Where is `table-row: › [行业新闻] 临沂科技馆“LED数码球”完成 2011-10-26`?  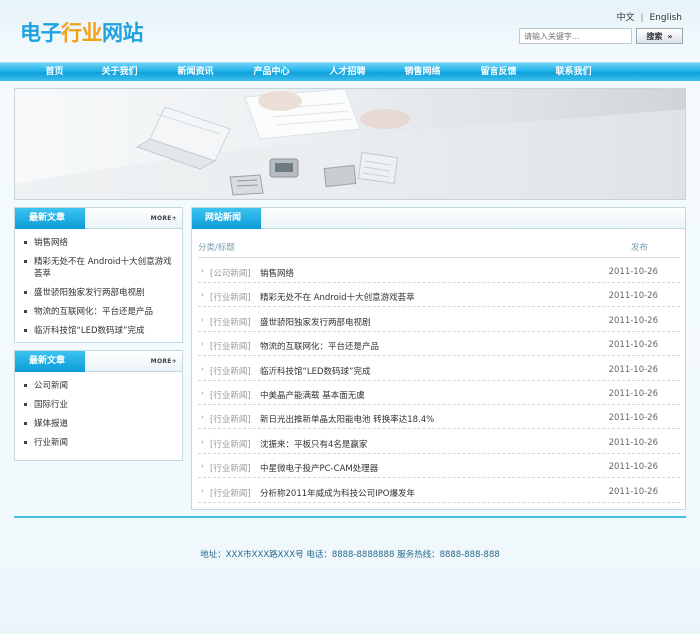 table-row: › [行业新闻] 临沂科技馆“LED数码球”完成 2011-10-26 is located at coordinates (439, 369).